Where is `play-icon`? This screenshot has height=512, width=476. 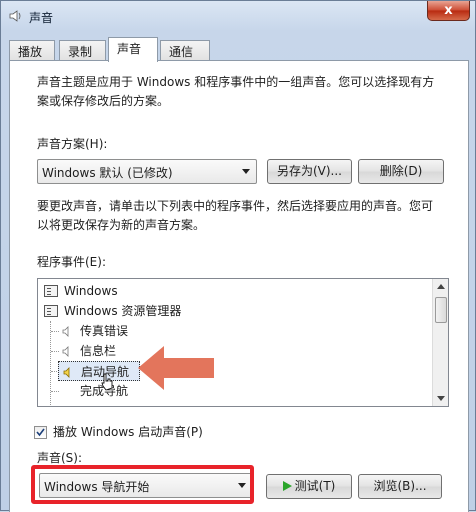
play-icon is located at coordinates (287, 486).